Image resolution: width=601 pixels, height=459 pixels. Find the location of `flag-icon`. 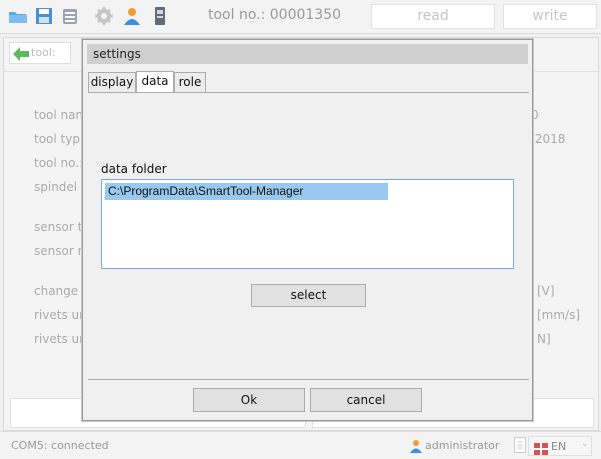

flag-icon is located at coordinates (541, 449).